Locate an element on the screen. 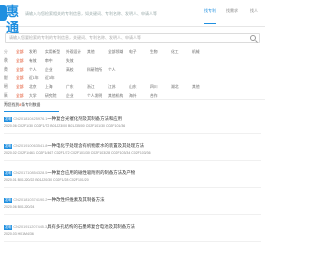  result-title-line: 发明 CN201910063541.8一种电化学处理含有机物废水的装置及其处理方法 is located at coordinates (74, 146).